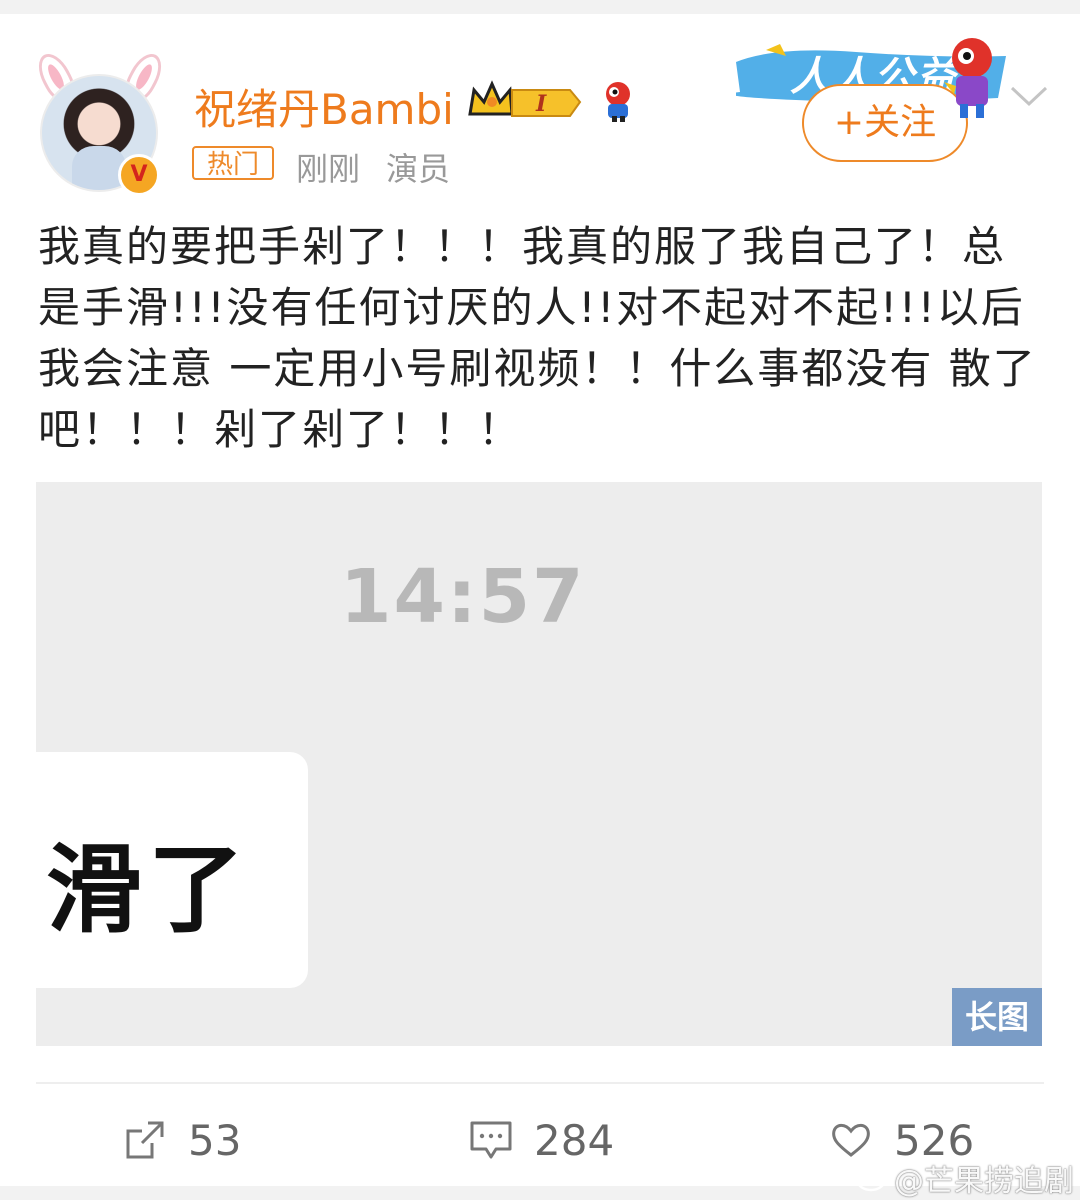  Describe the element at coordinates (328, 169) in the screenshot. I see `post-time: 刚刚` at that location.